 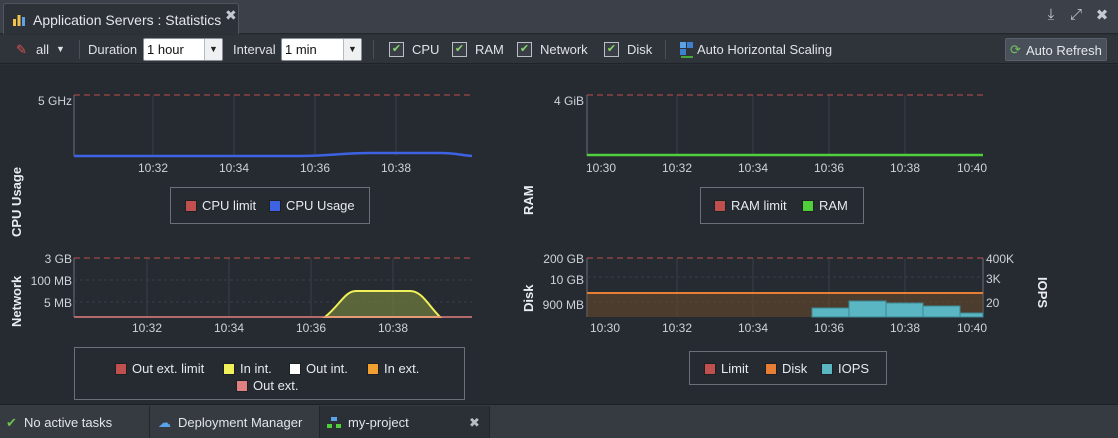 What do you see at coordinates (378, 422) in the screenshot?
I see `project-label: my-project` at bounding box center [378, 422].